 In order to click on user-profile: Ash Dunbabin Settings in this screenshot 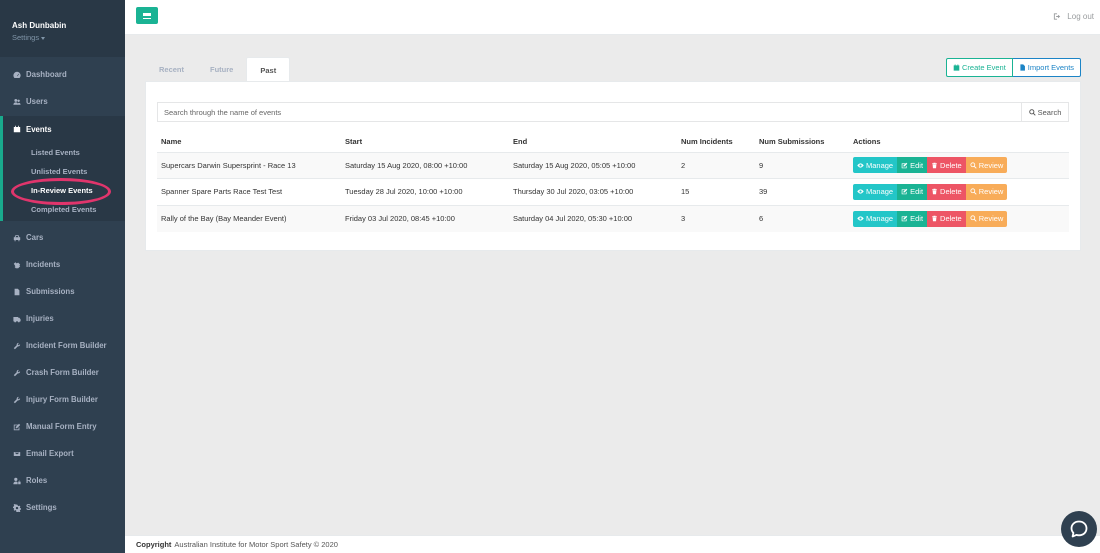, I will do `click(62, 28)`.